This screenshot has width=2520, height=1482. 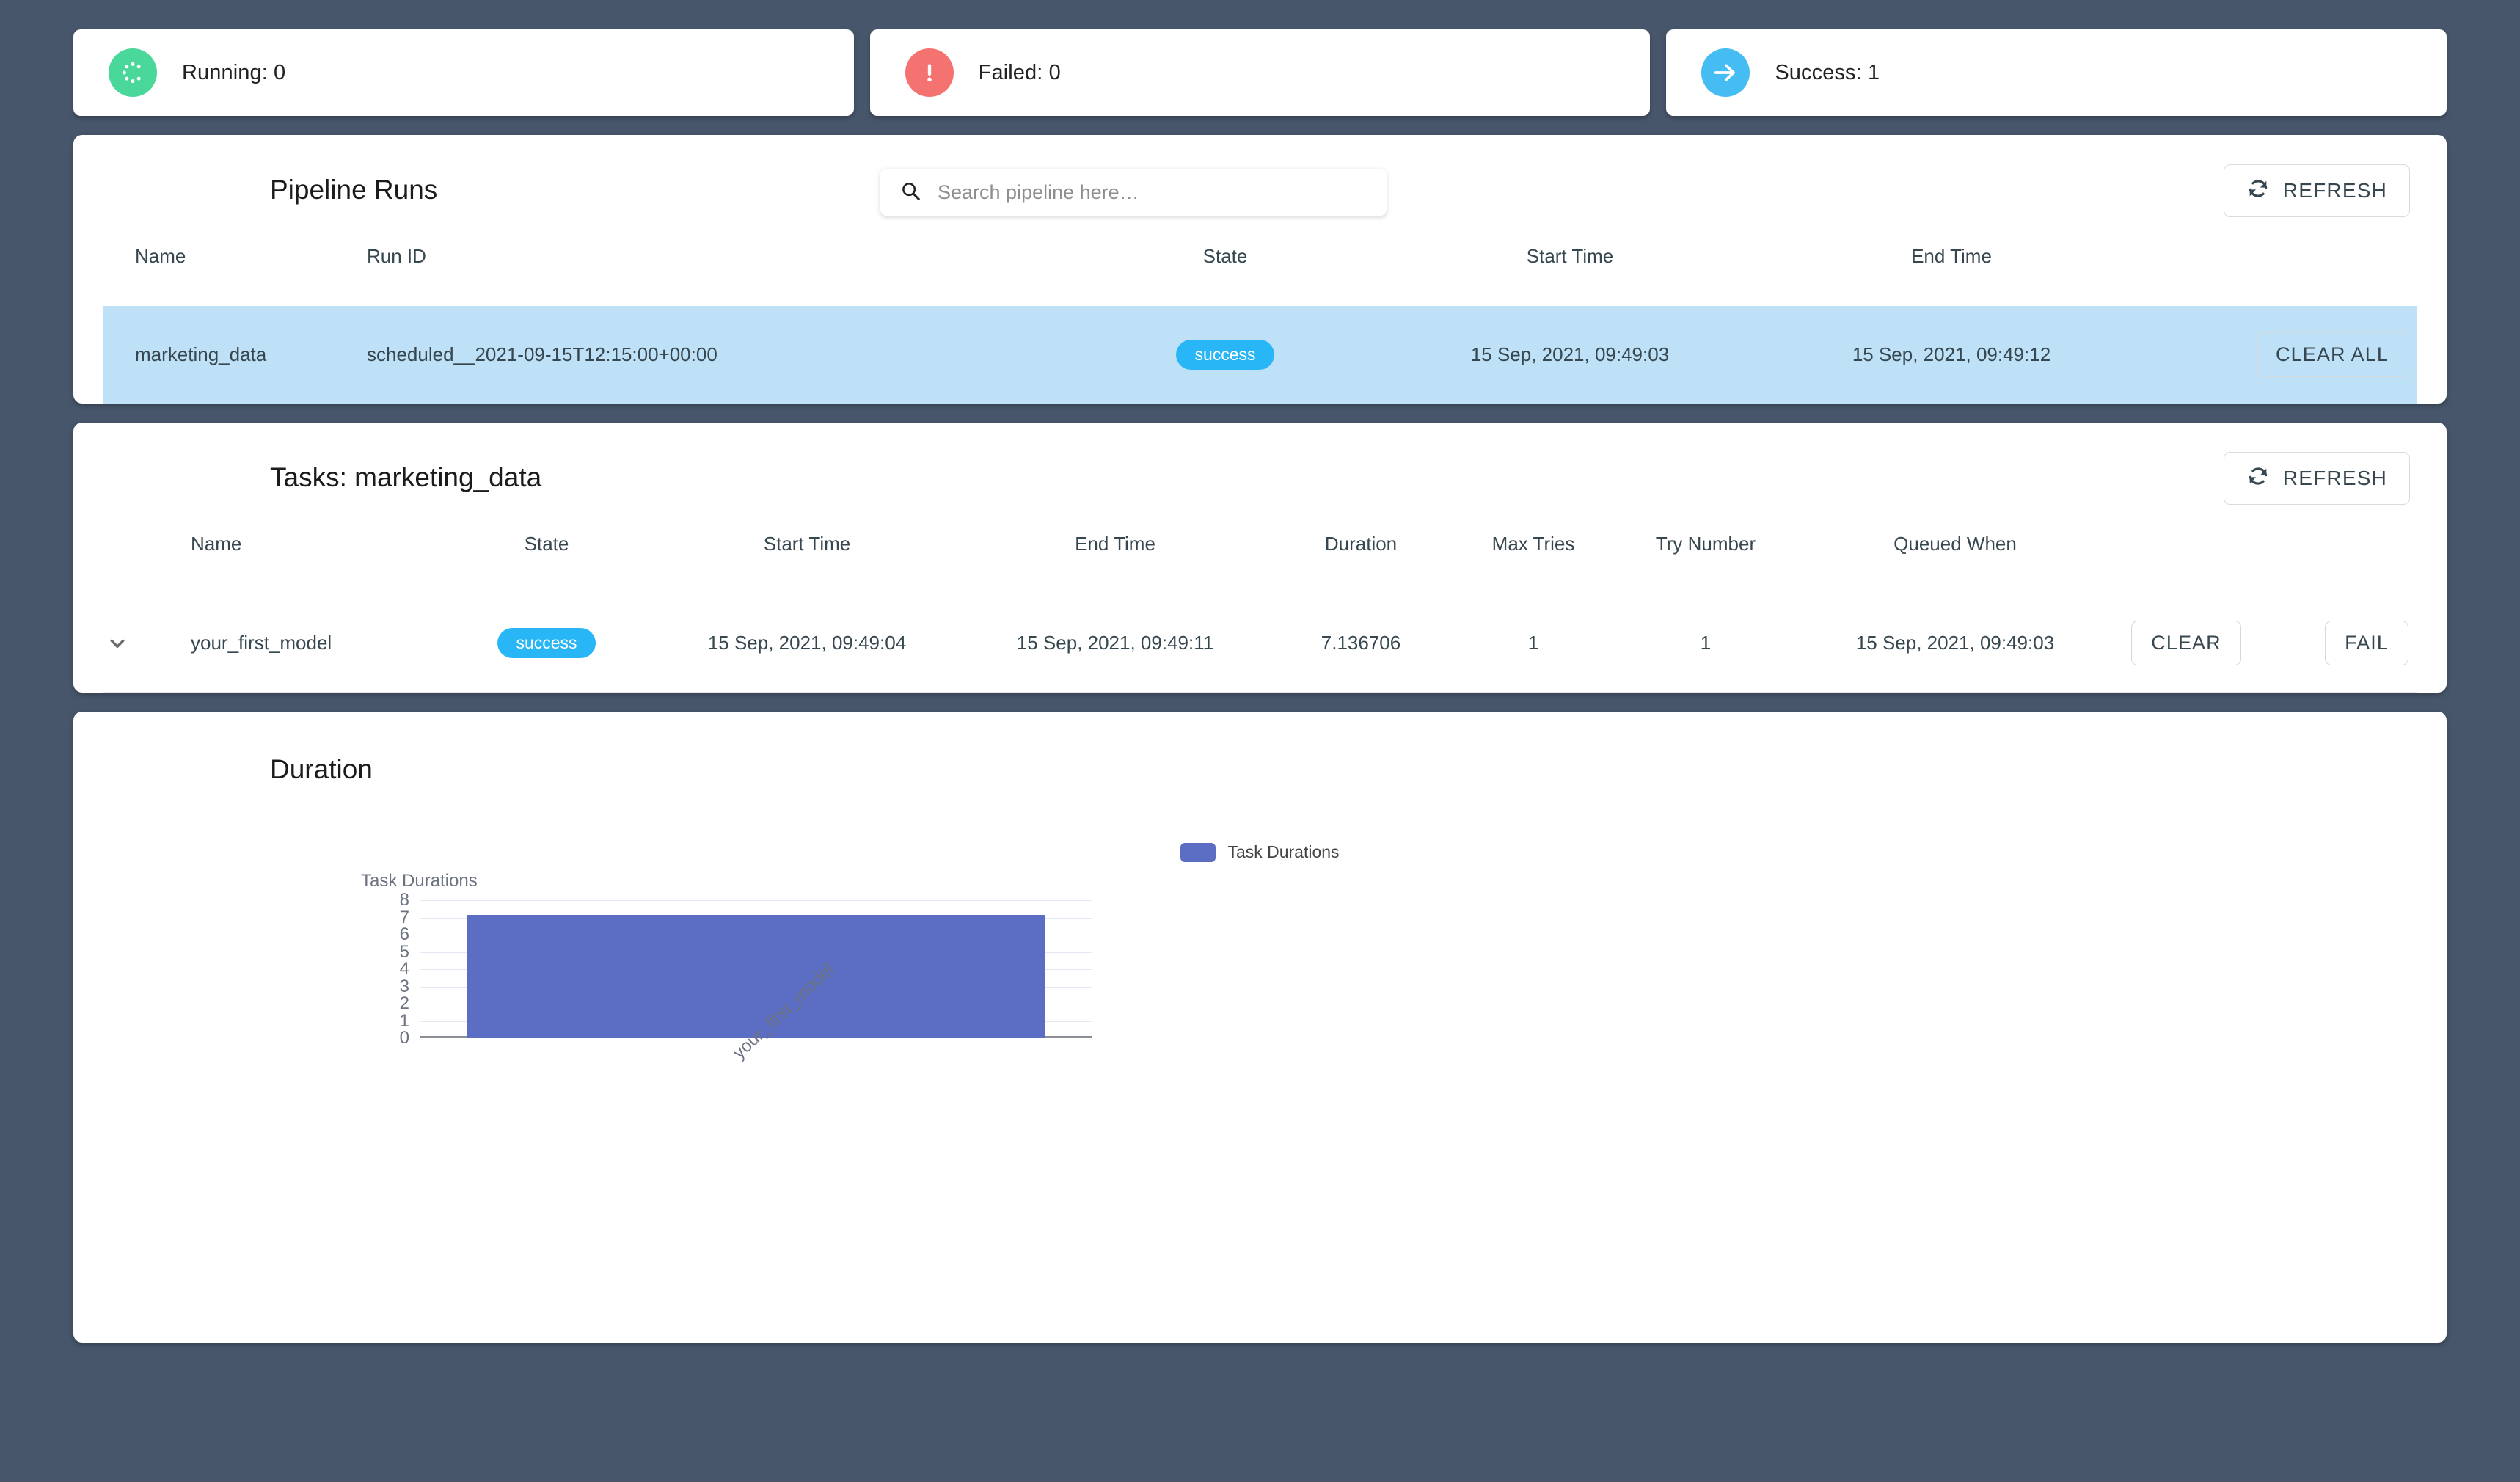 I want to click on search-input, so click(x=1152, y=192).